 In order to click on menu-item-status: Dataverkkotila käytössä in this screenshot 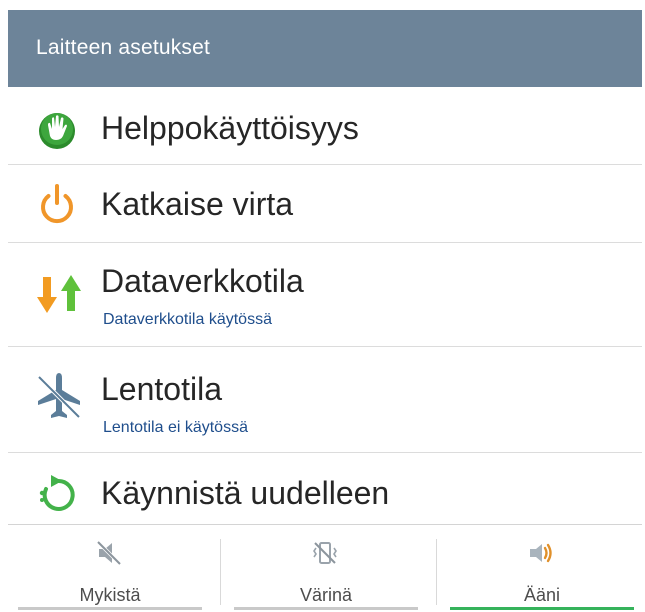, I will do `click(187, 319)`.